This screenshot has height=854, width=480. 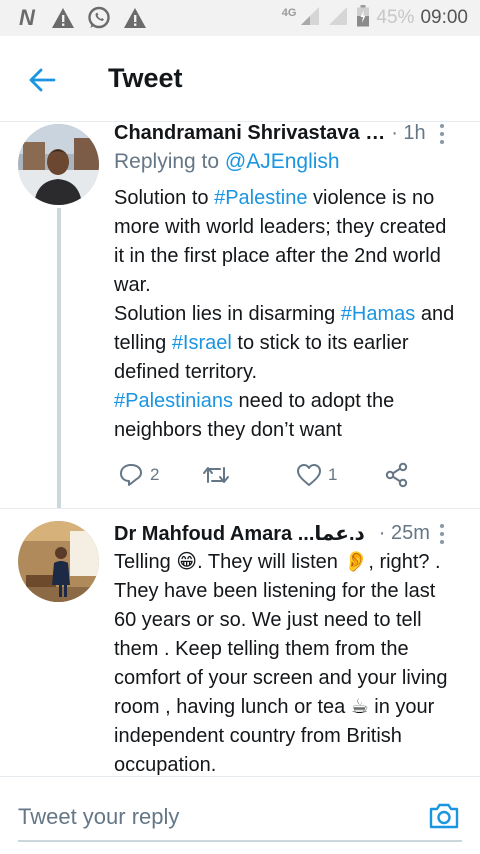 I want to click on tweet-actions: 2 1, so click(x=264, y=475).